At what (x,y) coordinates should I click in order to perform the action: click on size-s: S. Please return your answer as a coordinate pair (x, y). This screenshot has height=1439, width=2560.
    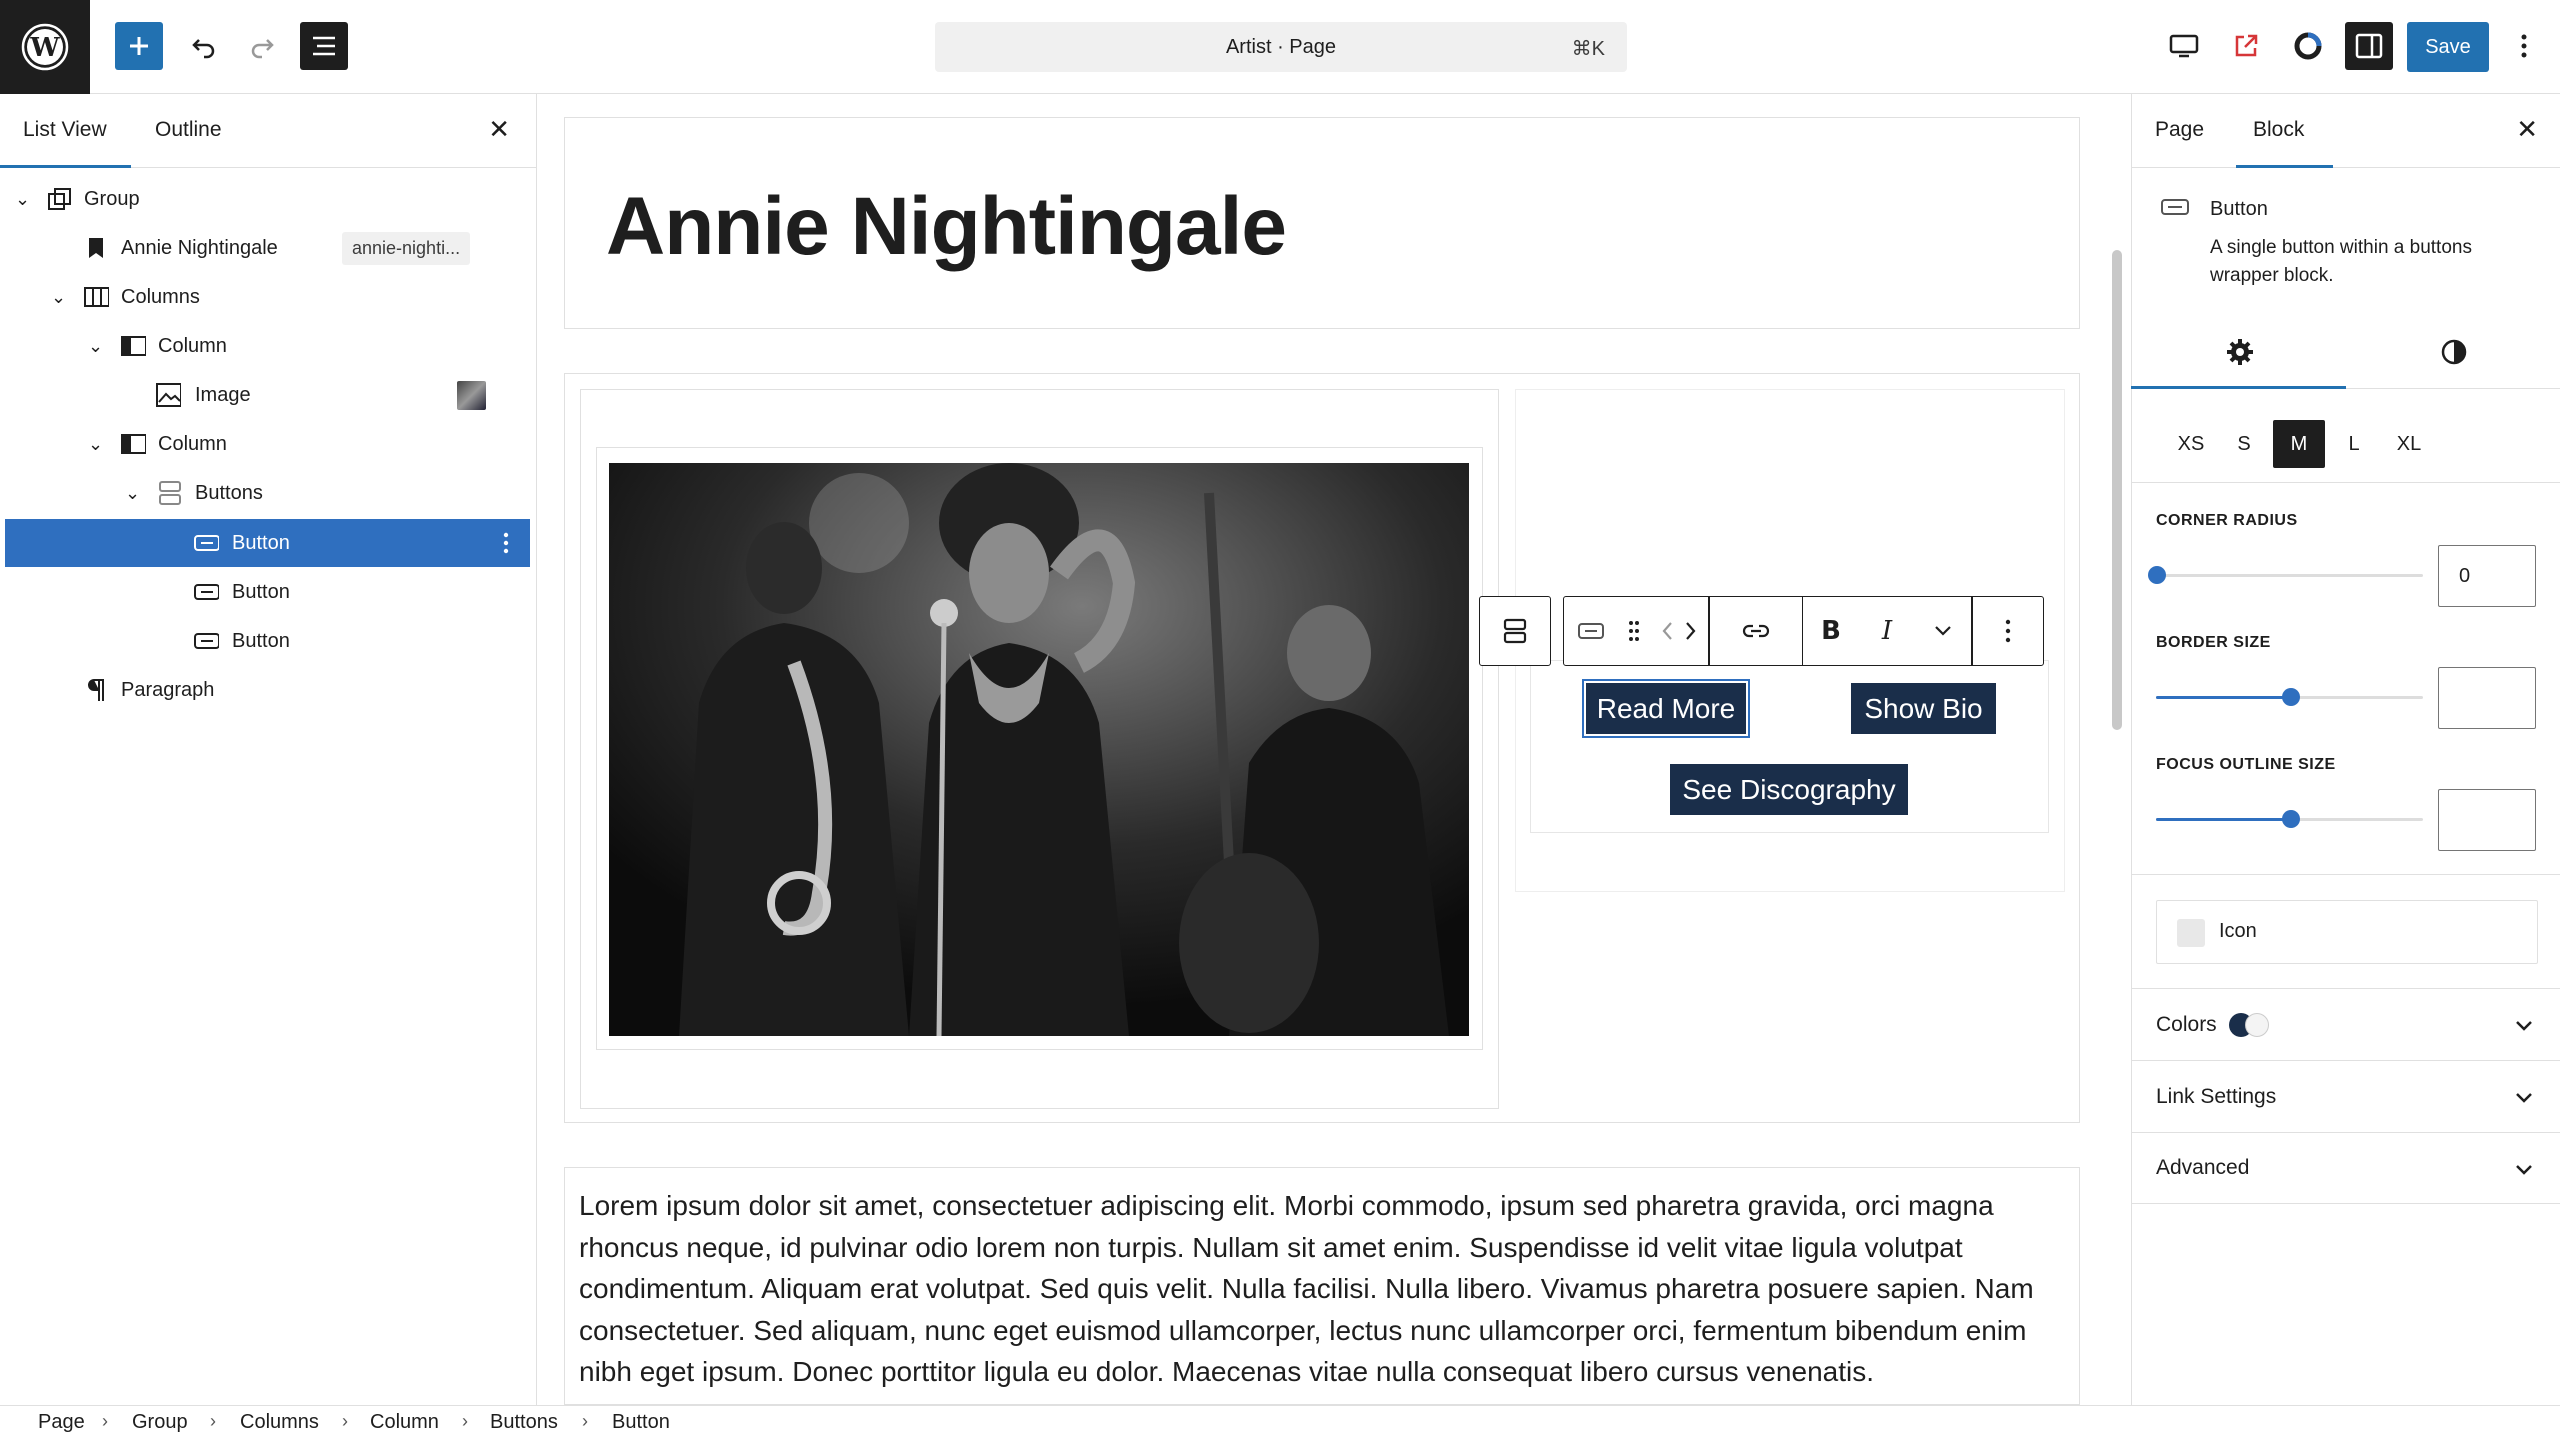
    Looking at the image, I should click on (2244, 444).